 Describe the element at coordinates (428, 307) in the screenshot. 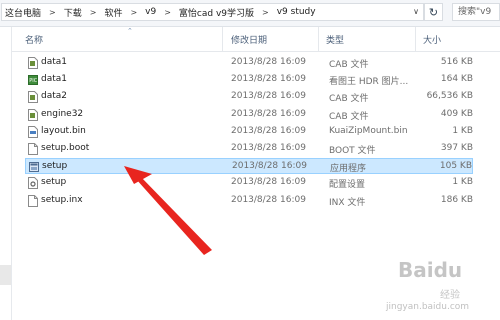

I see `watermark-url: jingyan.baidu.com` at that location.